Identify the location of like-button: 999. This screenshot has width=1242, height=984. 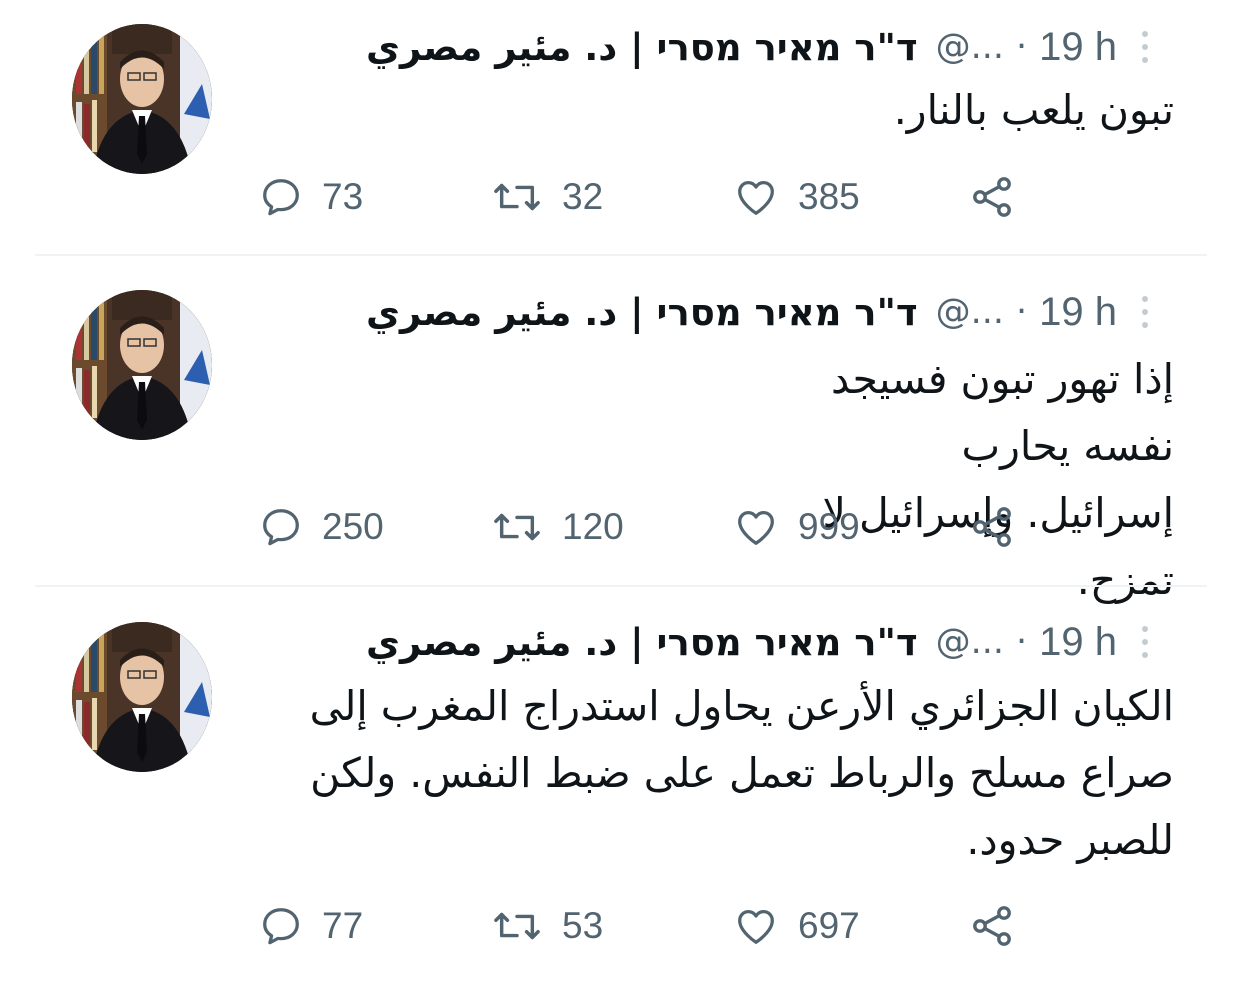
(796, 527).